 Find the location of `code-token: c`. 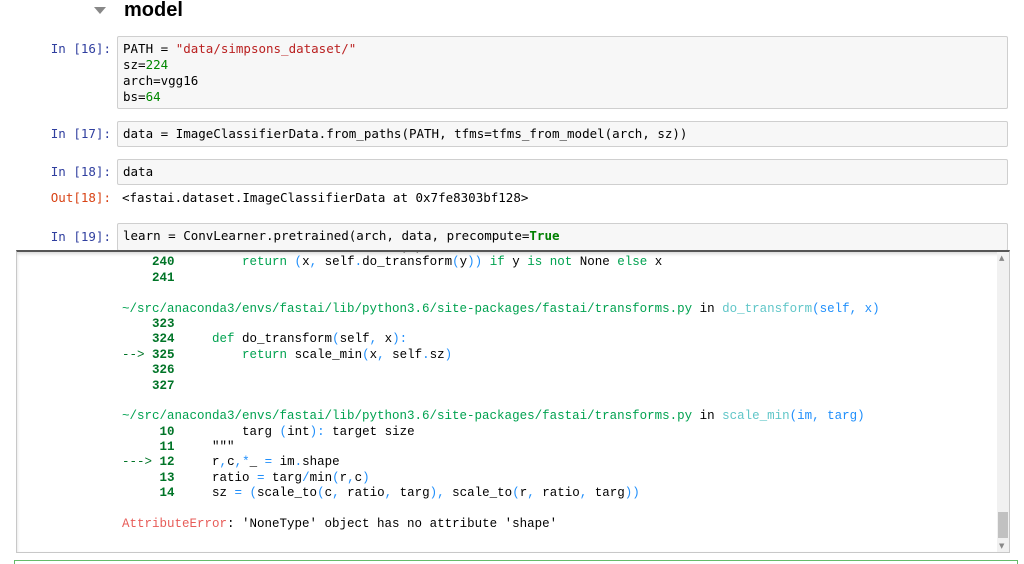

code-token: c is located at coordinates (231, 462).